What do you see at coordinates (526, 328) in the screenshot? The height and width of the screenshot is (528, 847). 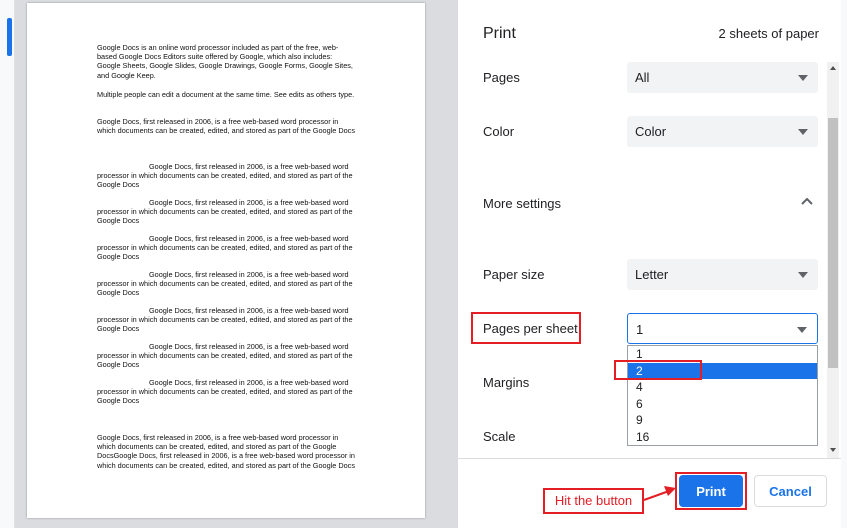 I see `pages-per-sheet-highlight` at bounding box center [526, 328].